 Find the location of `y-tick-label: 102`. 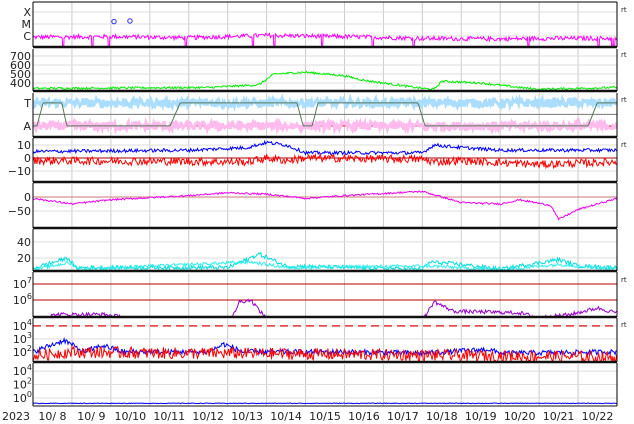

y-tick-label: 102 is located at coordinates (22, 351).